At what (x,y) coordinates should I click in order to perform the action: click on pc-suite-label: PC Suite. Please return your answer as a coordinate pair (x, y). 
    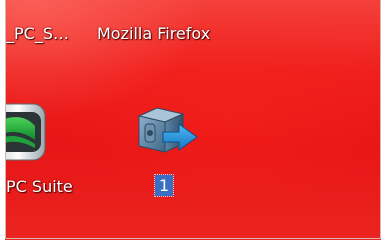
    Looking at the image, I should click on (39, 187).